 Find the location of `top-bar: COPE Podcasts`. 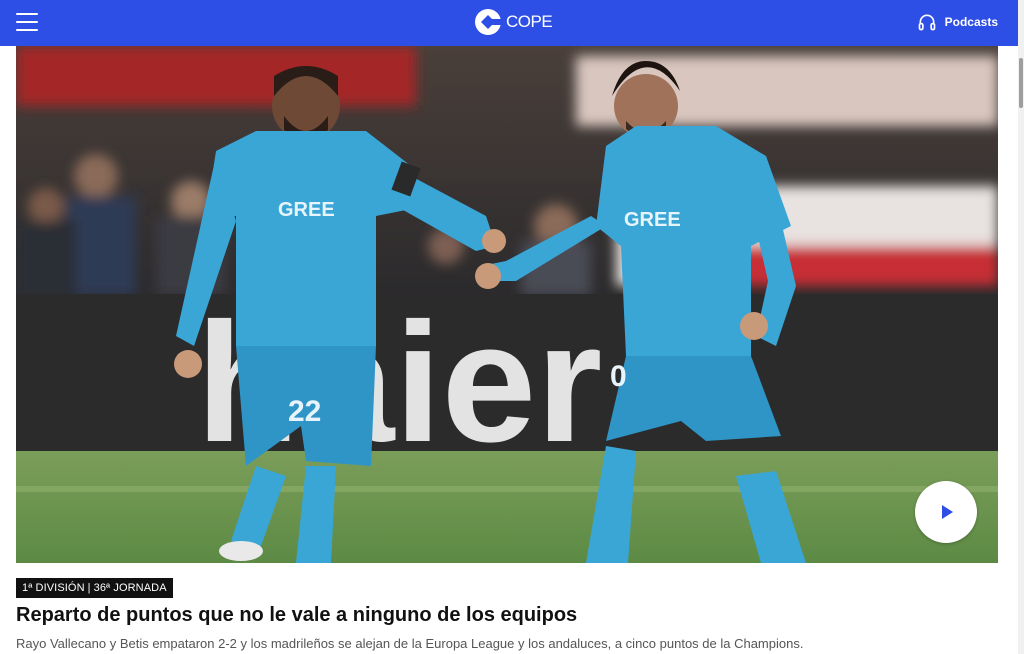

top-bar: COPE Podcasts is located at coordinates (509, 23).